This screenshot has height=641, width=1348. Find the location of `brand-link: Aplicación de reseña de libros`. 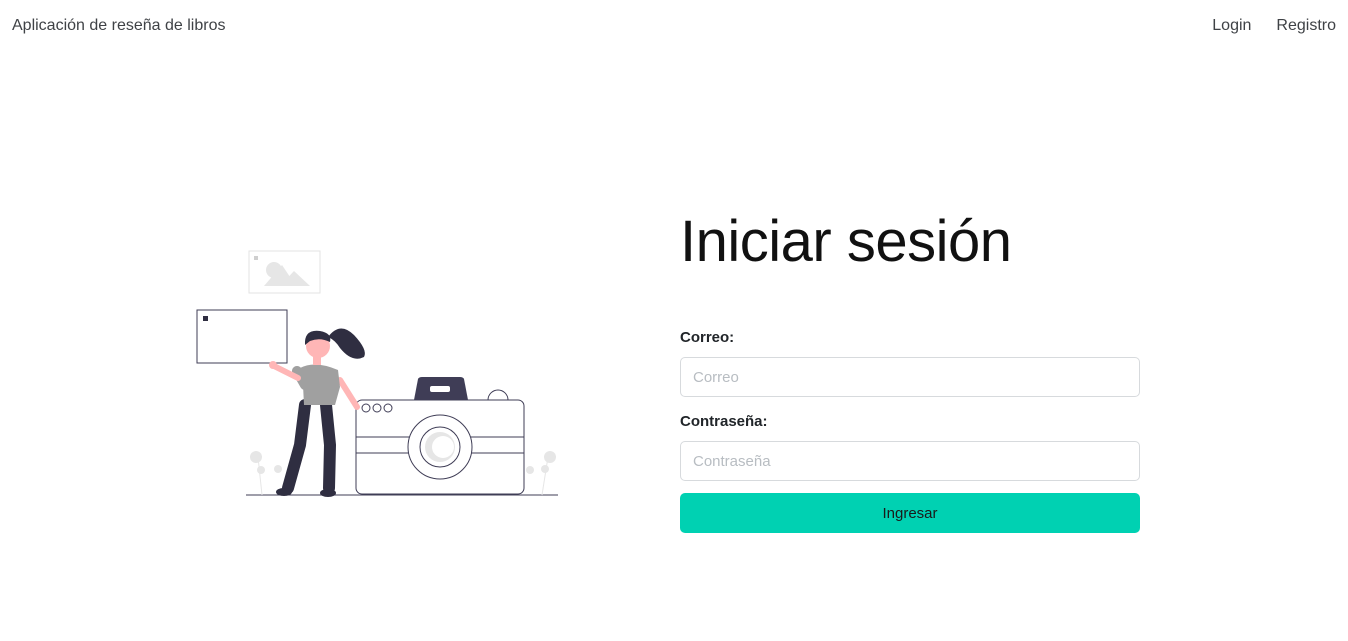

brand-link: Aplicación de reseña de libros is located at coordinates (118, 26).